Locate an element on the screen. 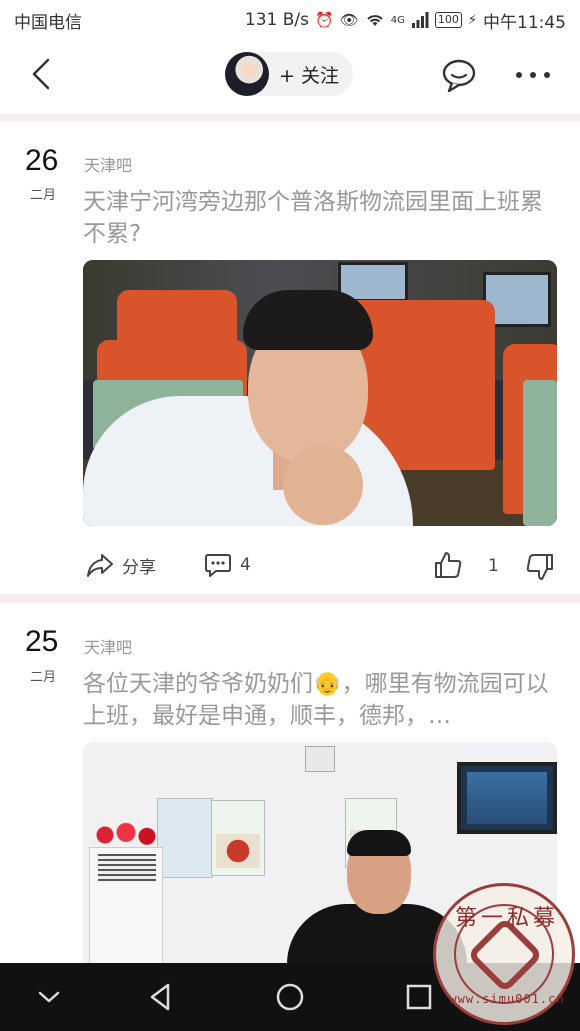 This screenshot has height=1031, width=580. battery-level: 100 is located at coordinates (448, 20).